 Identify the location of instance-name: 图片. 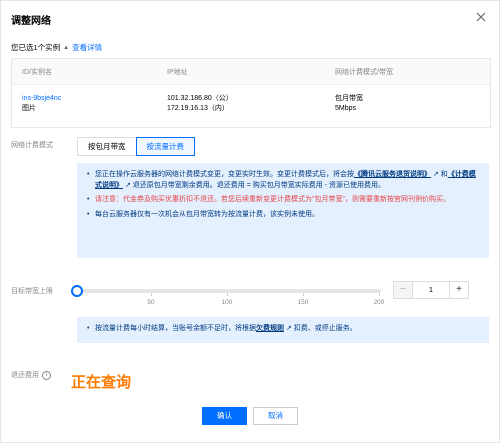
(29, 108).